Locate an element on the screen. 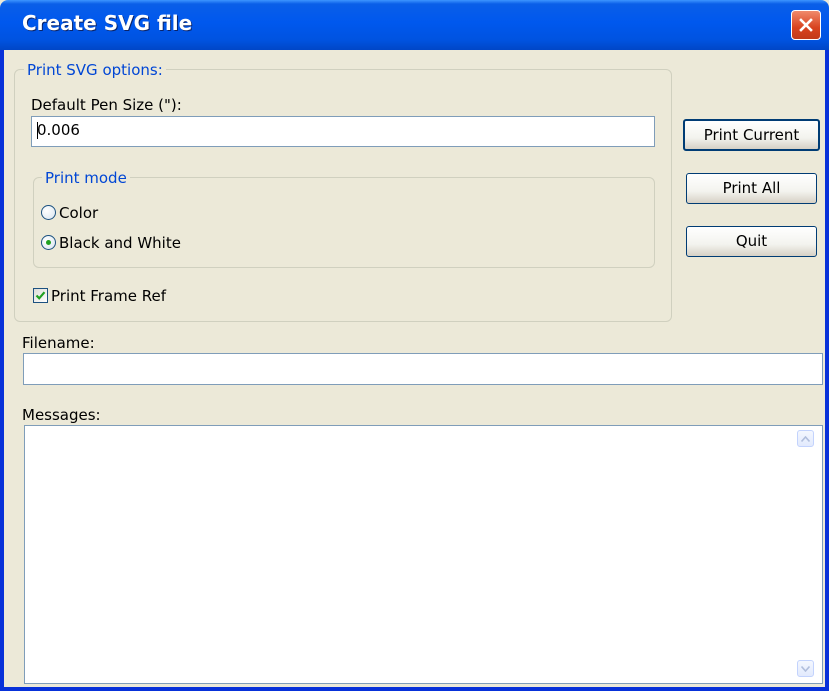  checkmark-icon is located at coordinates (40, 295).